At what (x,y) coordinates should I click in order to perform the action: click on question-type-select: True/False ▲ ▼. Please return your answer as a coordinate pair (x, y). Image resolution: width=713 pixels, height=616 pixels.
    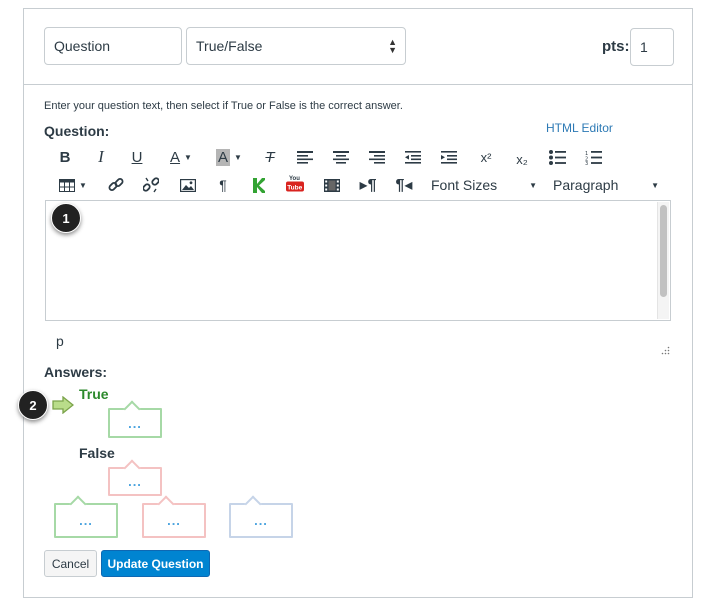
    Looking at the image, I should click on (296, 46).